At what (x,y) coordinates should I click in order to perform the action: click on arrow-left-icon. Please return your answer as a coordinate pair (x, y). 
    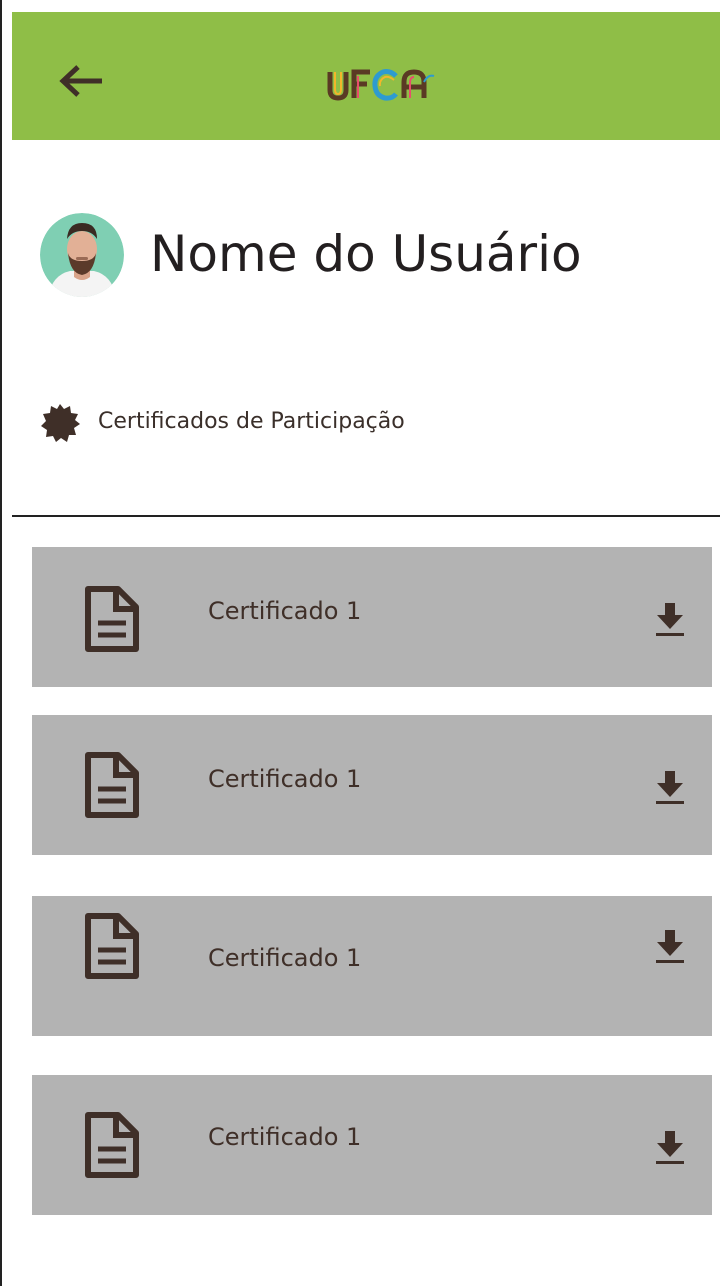
    Looking at the image, I should click on (80, 81).